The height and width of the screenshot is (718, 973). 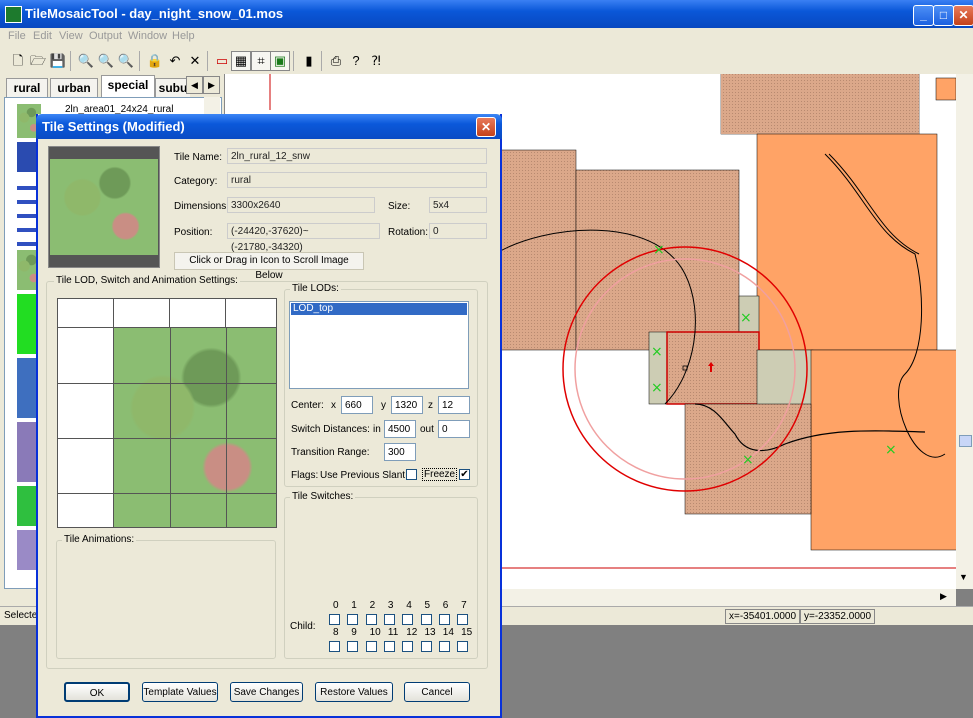 What do you see at coordinates (963, 15) in the screenshot?
I see `close-icon: ✕` at bounding box center [963, 15].